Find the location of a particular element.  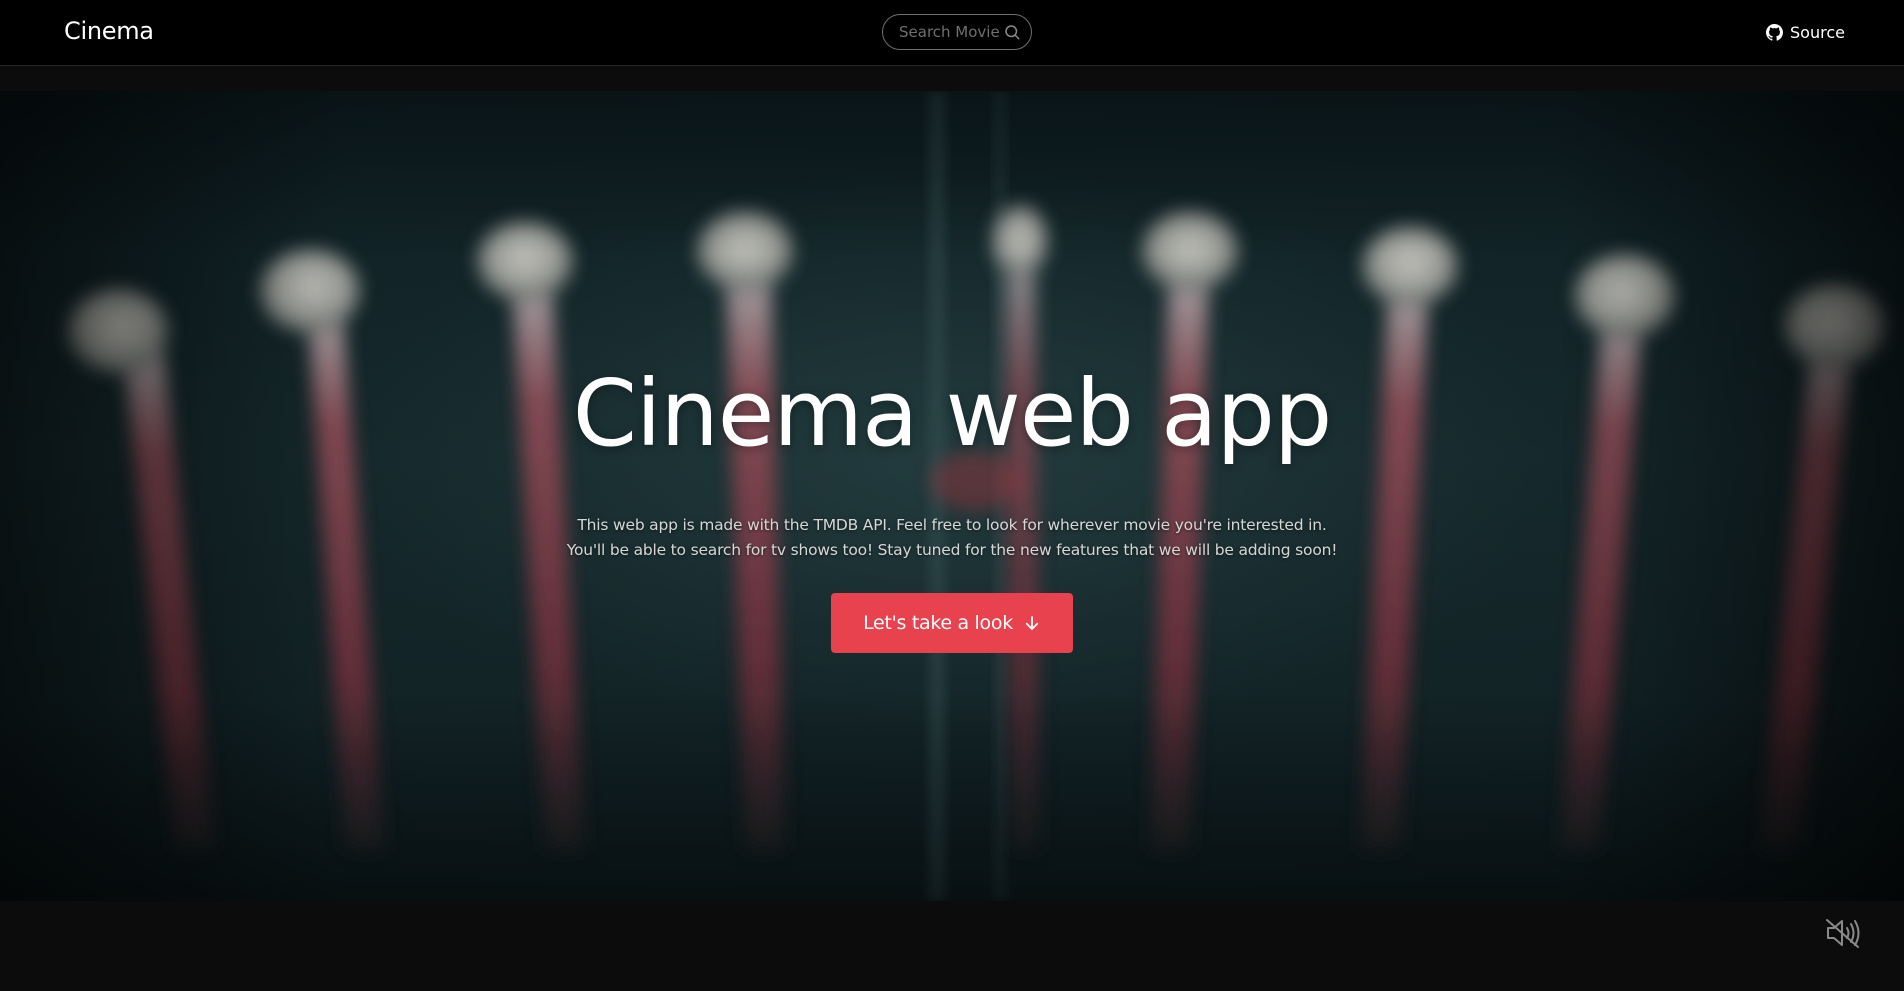

search-input is located at coordinates (951, 32).